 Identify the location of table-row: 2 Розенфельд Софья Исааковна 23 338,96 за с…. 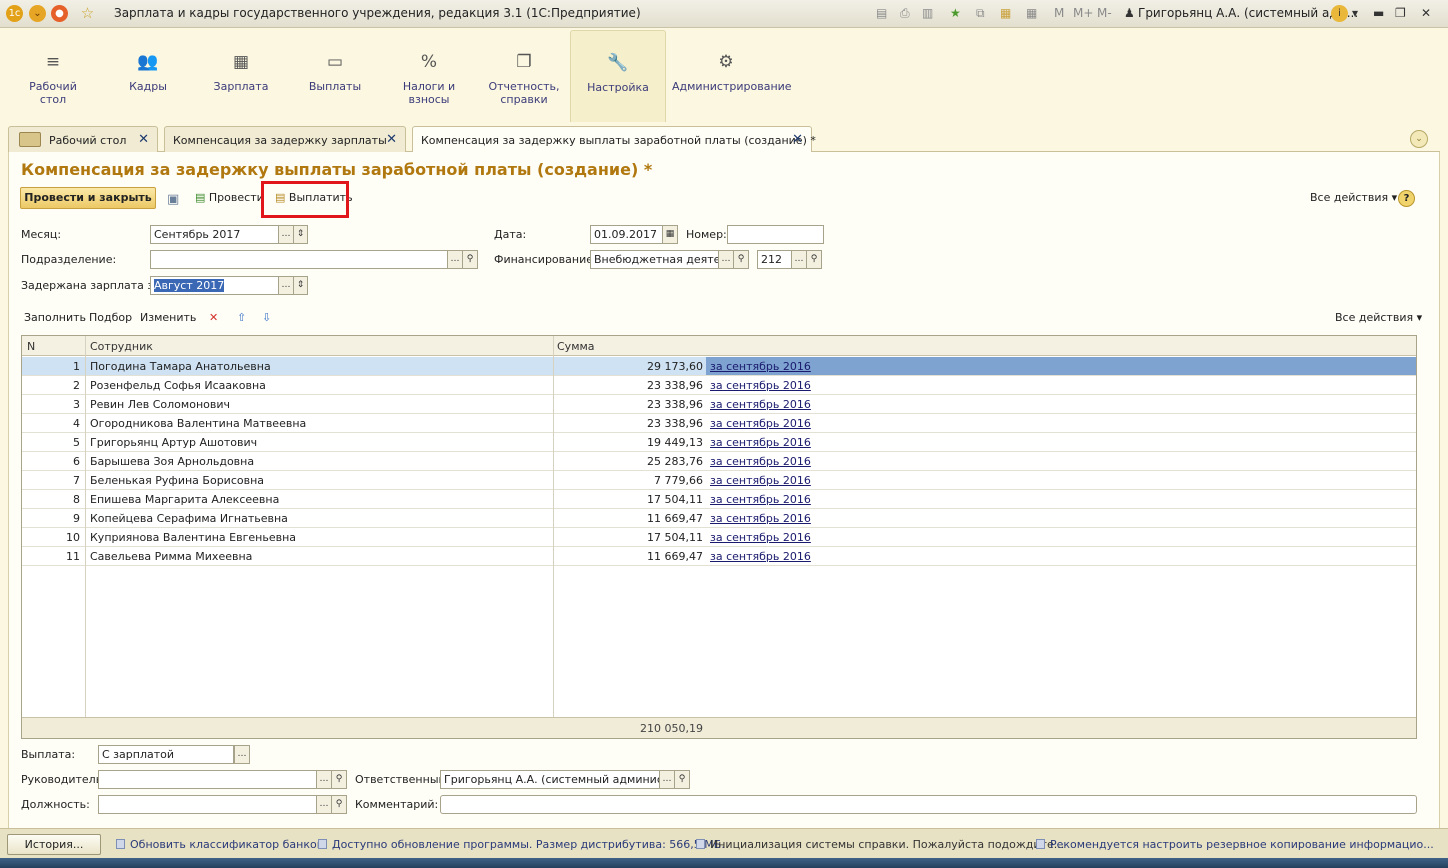
(719, 385).